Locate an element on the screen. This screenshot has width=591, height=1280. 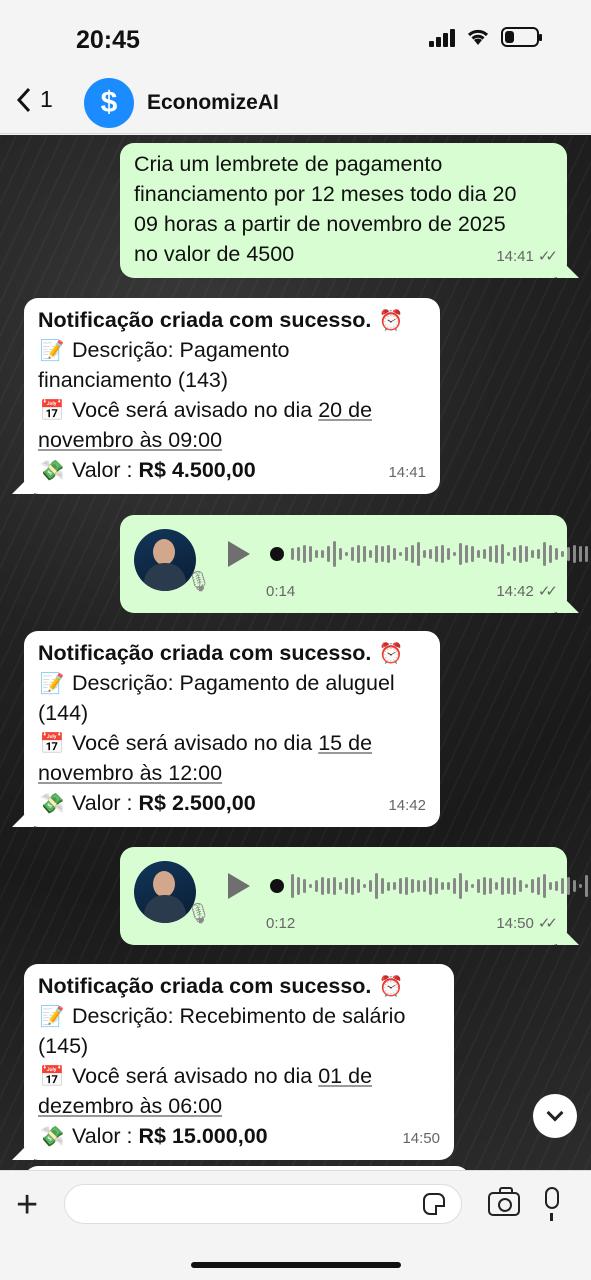
dollar-icon: $ is located at coordinates (109, 102).